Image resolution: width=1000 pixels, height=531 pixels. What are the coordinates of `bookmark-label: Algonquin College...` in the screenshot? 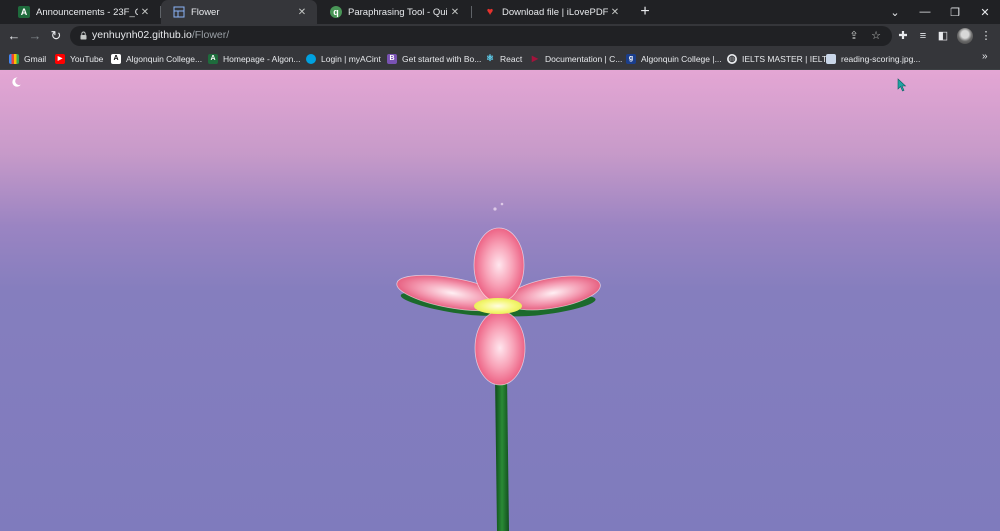 It's located at (164, 58).